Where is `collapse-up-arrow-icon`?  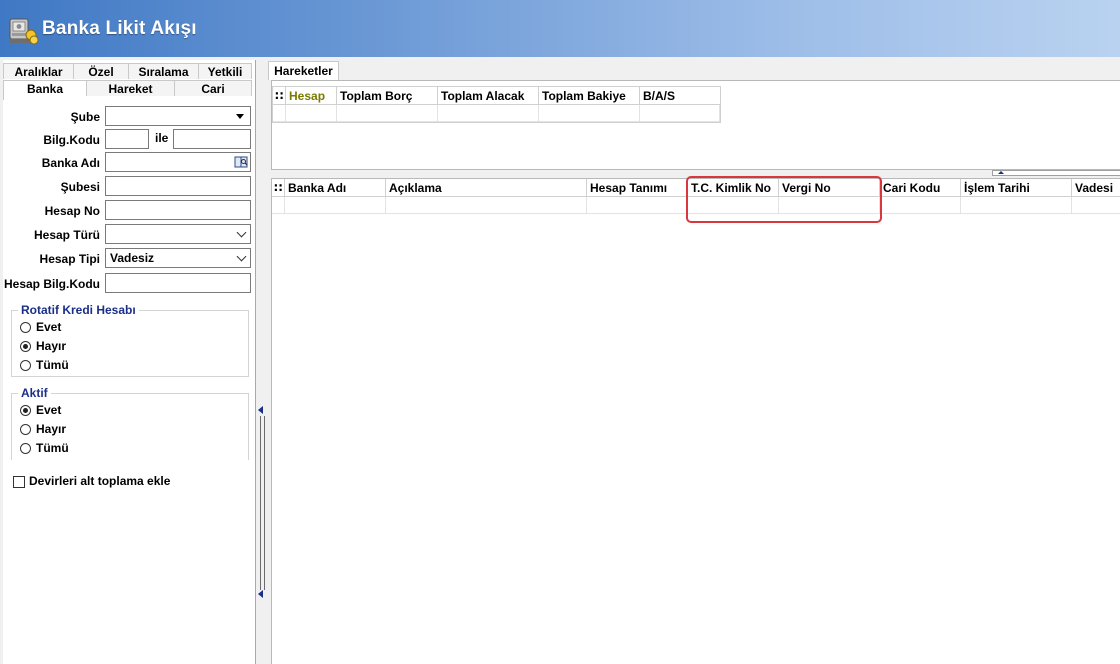 collapse-up-arrow-icon is located at coordinates (1001, 172).